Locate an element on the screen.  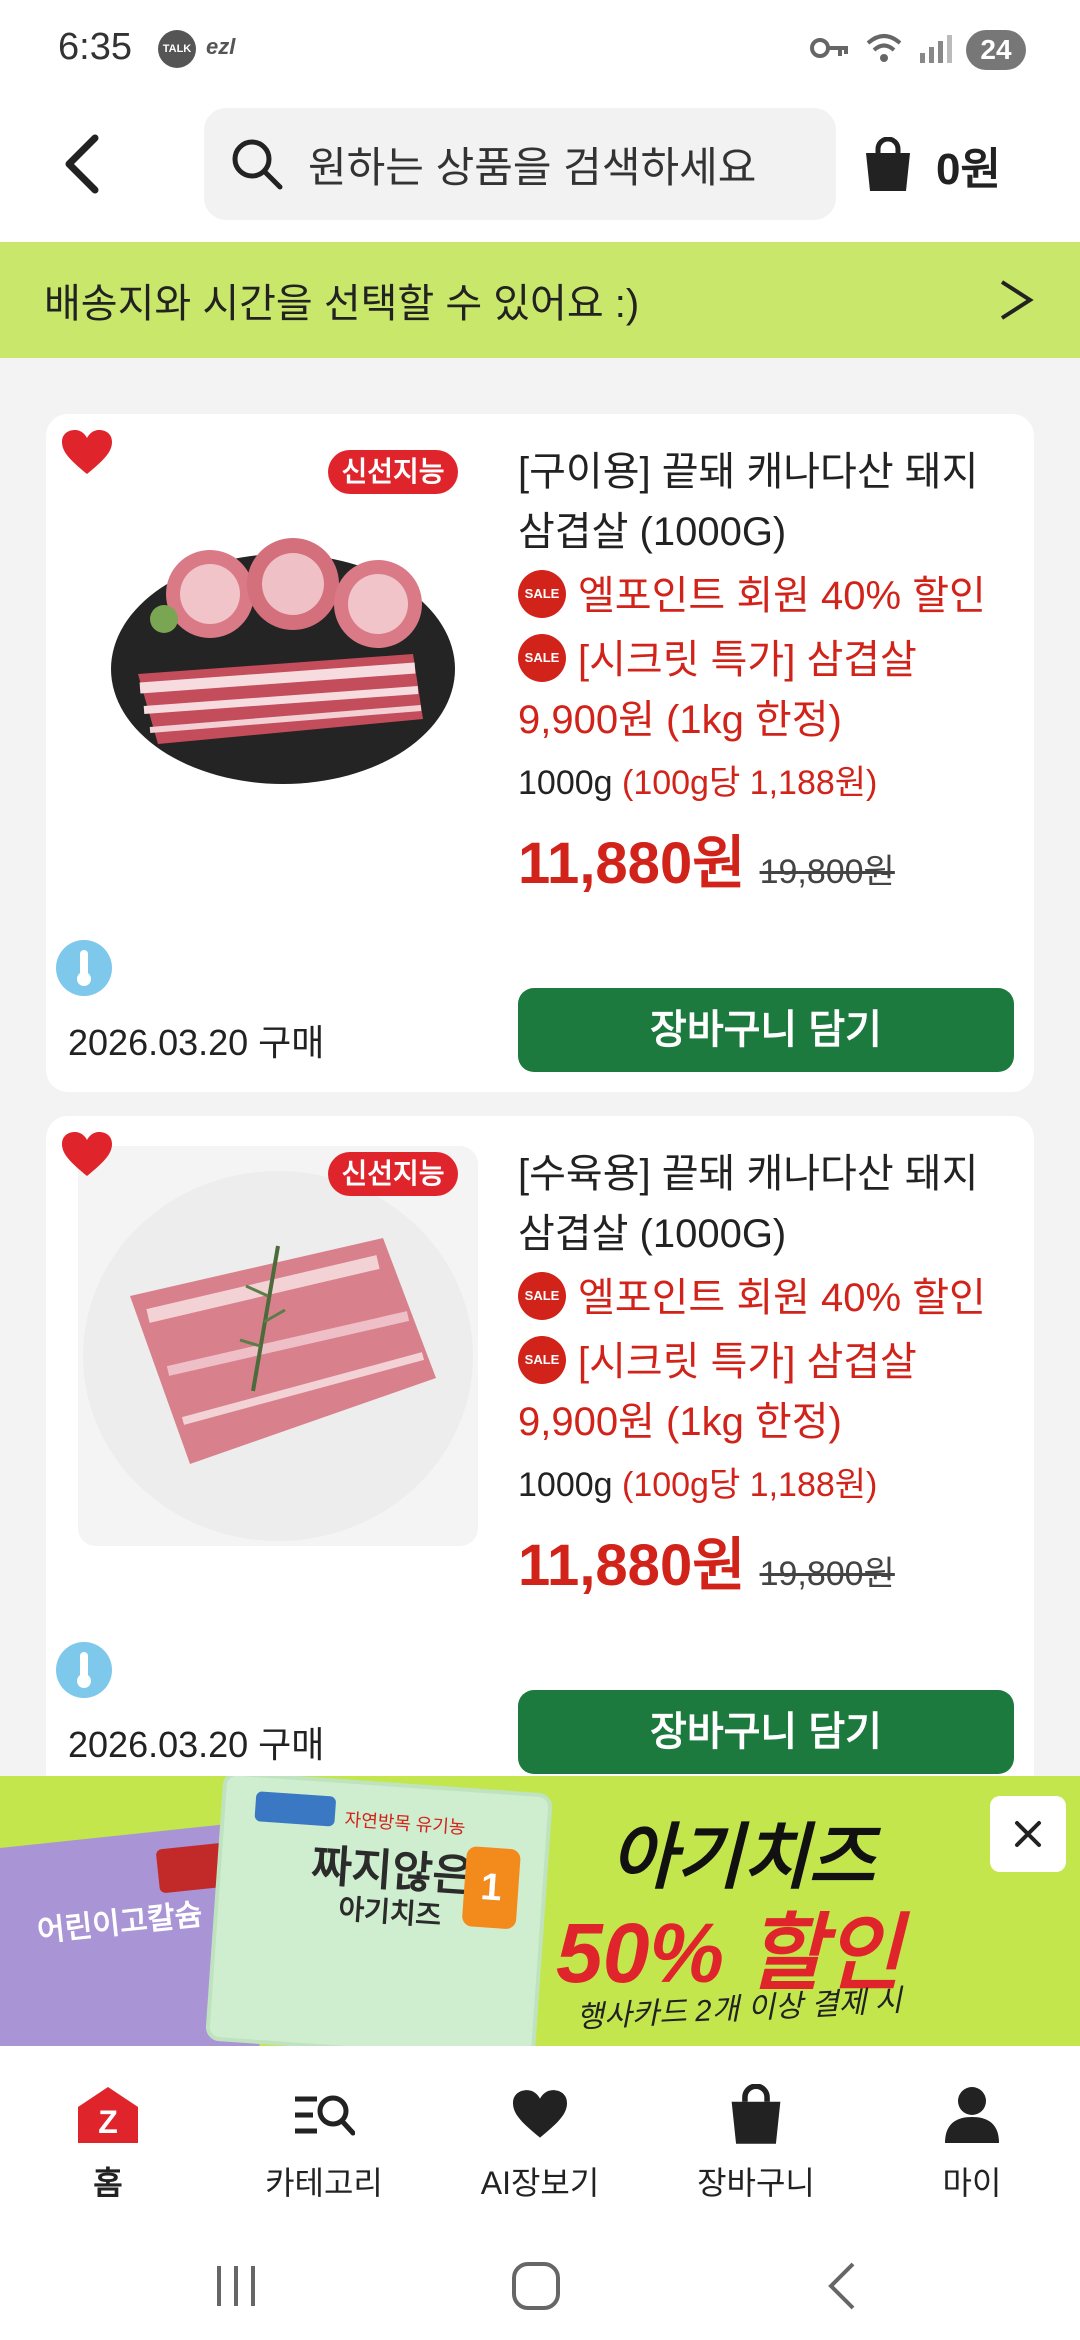
key-icon is located at coordinates (830, 50).